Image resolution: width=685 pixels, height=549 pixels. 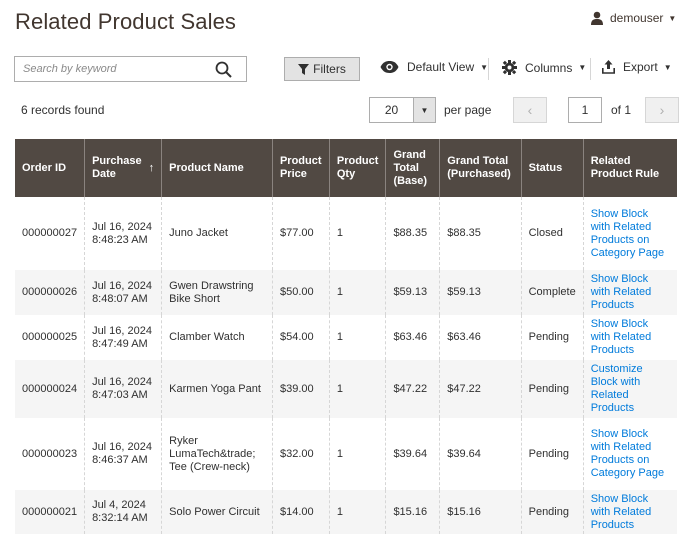 I want to click on product-name-cell: Karmen Yoga Pant, so click(x=217, y=389).